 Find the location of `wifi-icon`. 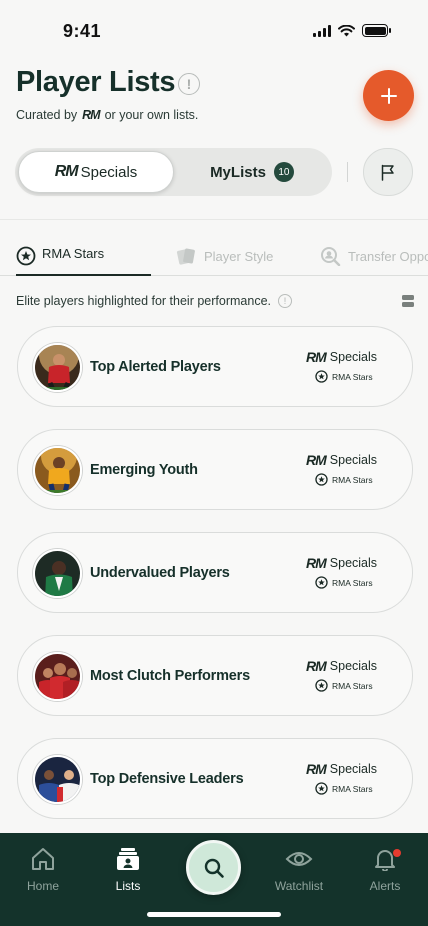

wifi-icon is located at coordinates (346, 30).